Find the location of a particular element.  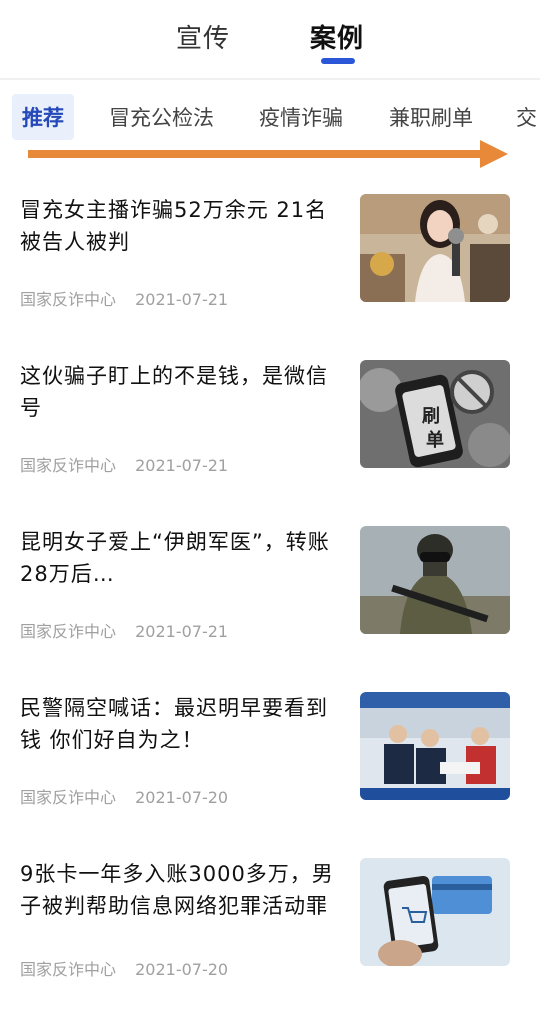

divider is located at coordinates (270, 79).